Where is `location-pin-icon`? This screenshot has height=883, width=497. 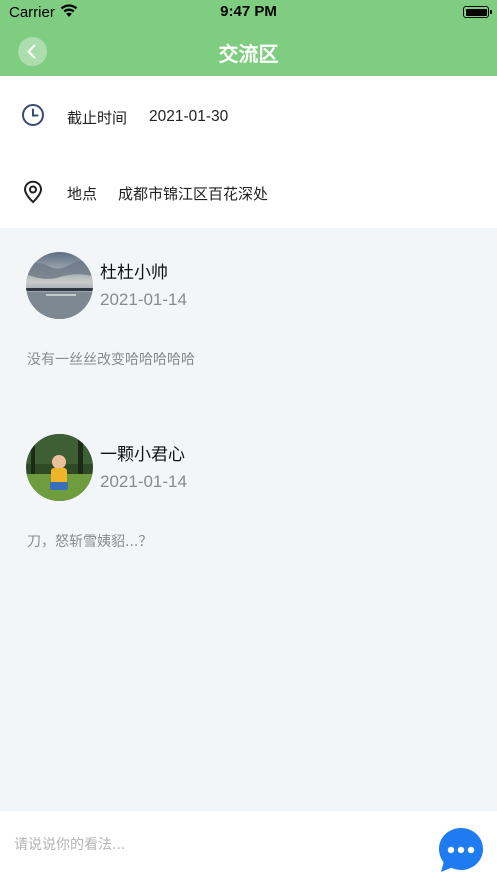
location-pin-icon is located at coordinates (33, 192).